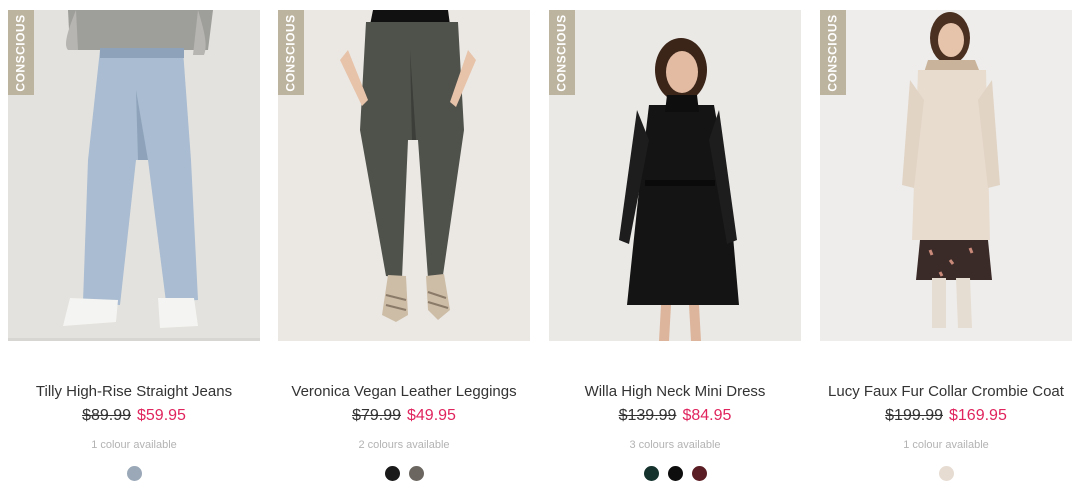 The image size is (1080, 502). I want to click on colours-available: 2 colours available, so click(404, 445).